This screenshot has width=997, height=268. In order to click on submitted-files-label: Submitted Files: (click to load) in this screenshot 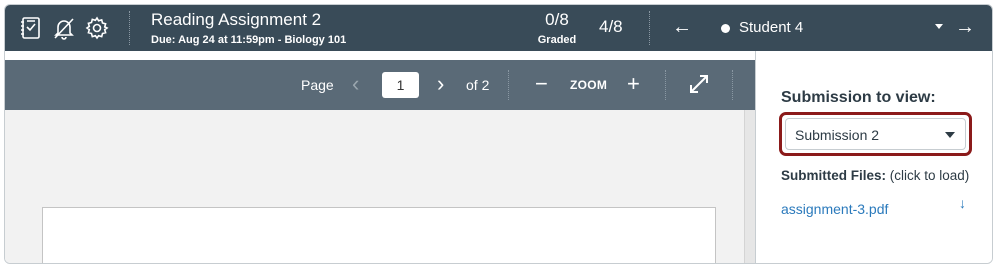, I will do `click(875, 175)`.